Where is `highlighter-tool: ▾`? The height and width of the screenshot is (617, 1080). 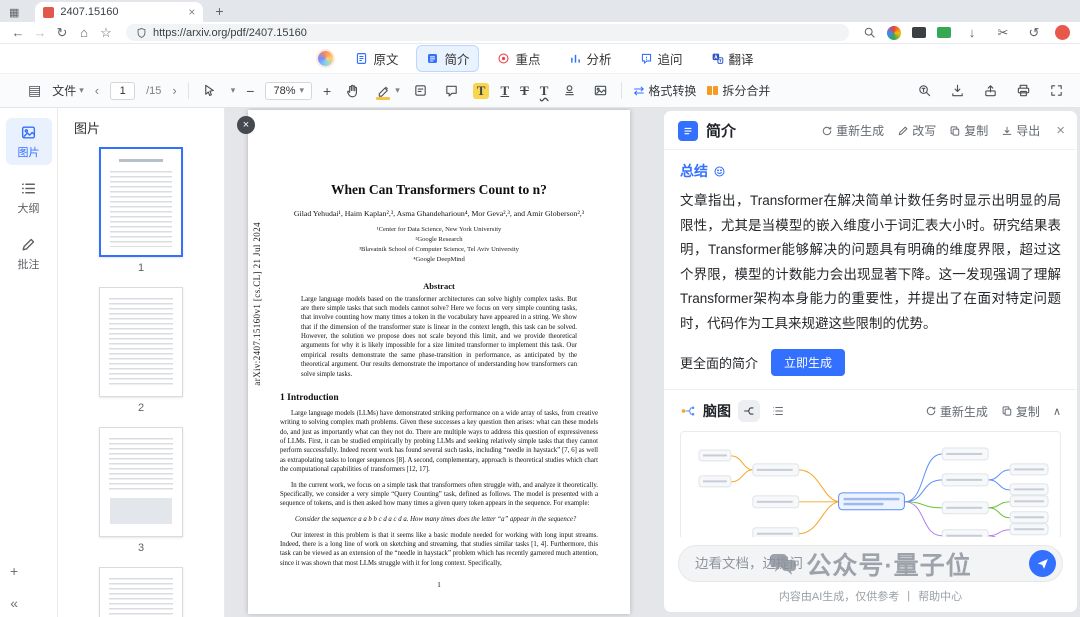
highlighter-tool: ▾ is located at coordinates (386, 91).